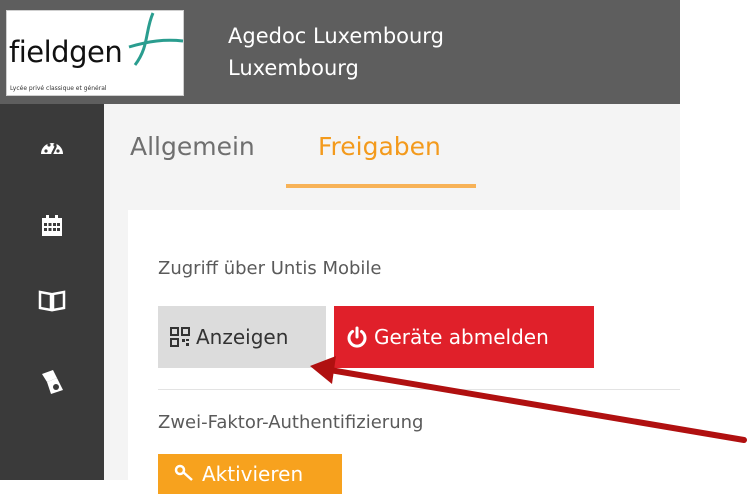 The height and width of the screenshot is (494, 752). I want to click on key-icon, so click(183, 472).